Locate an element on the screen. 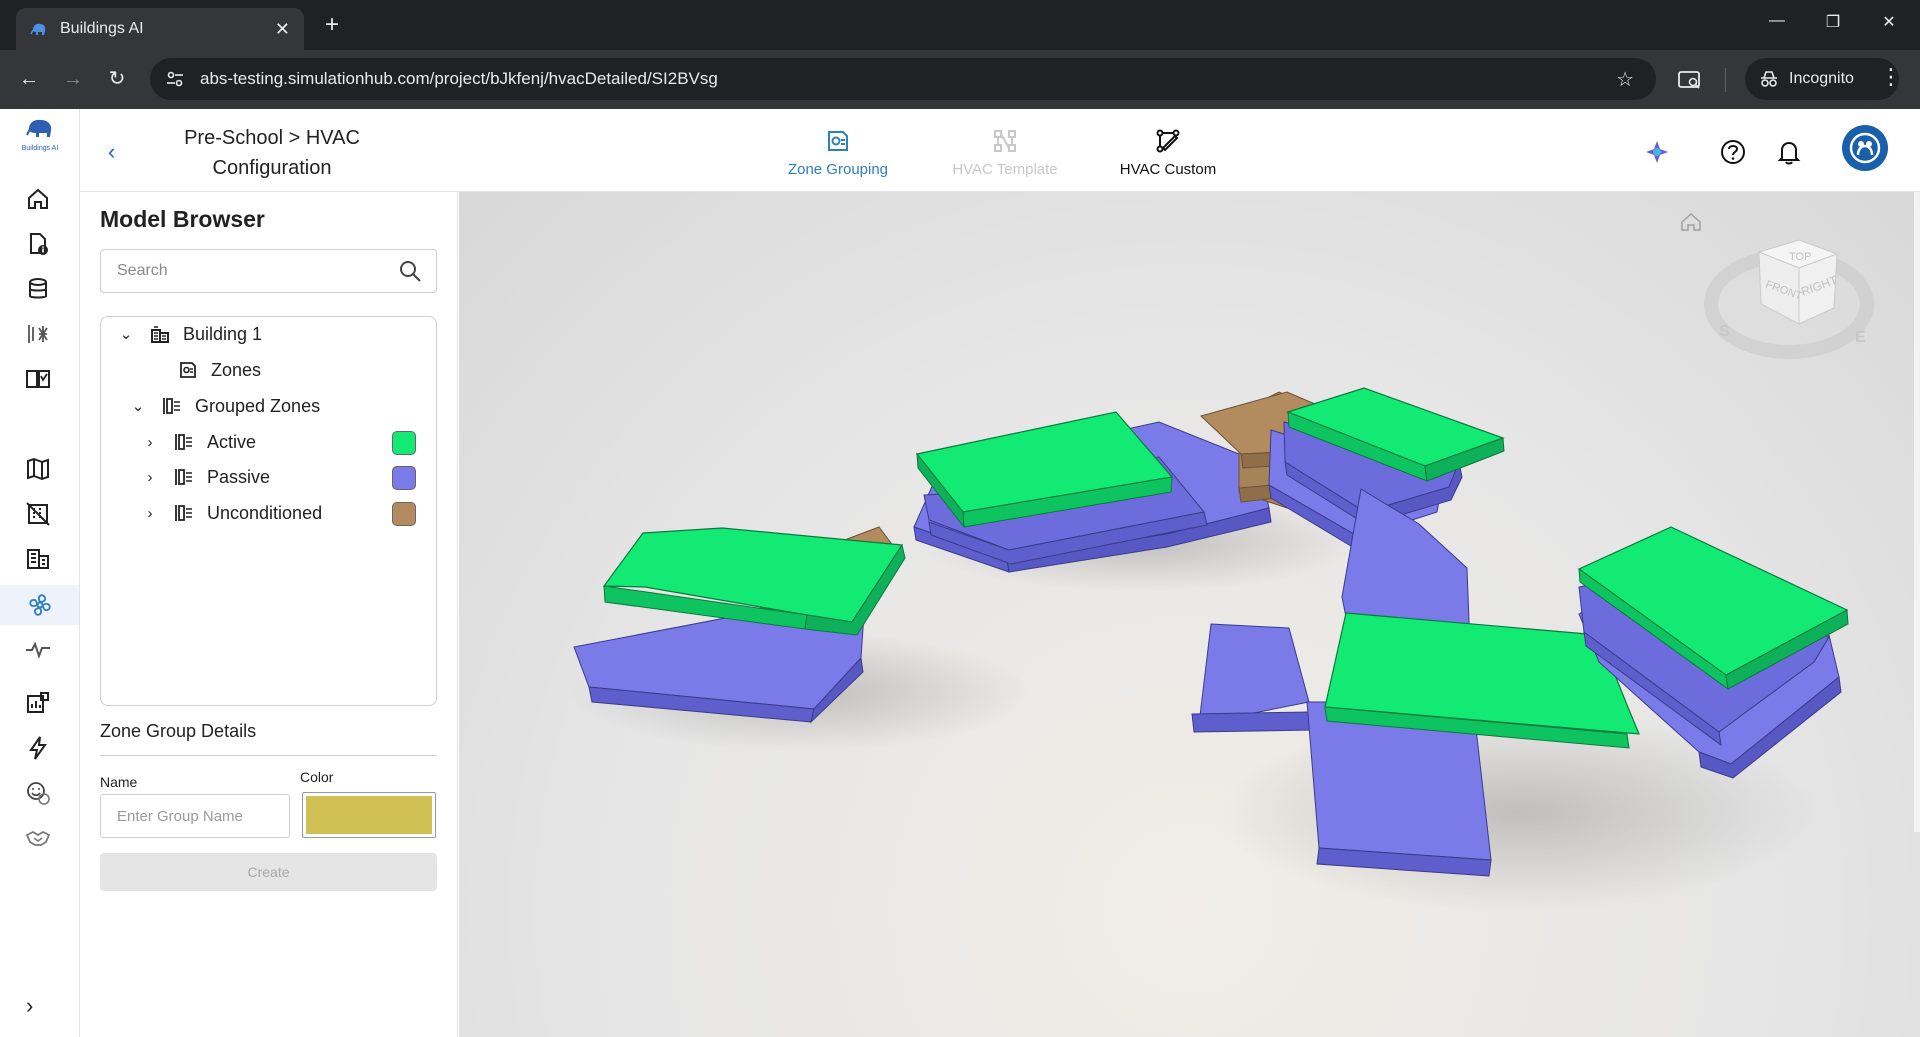 The height and width of the screenshot is (1037, 1920). tree-item-grouped-zones: ⌄ Grouped Zones is located at coordinates (224, 406).